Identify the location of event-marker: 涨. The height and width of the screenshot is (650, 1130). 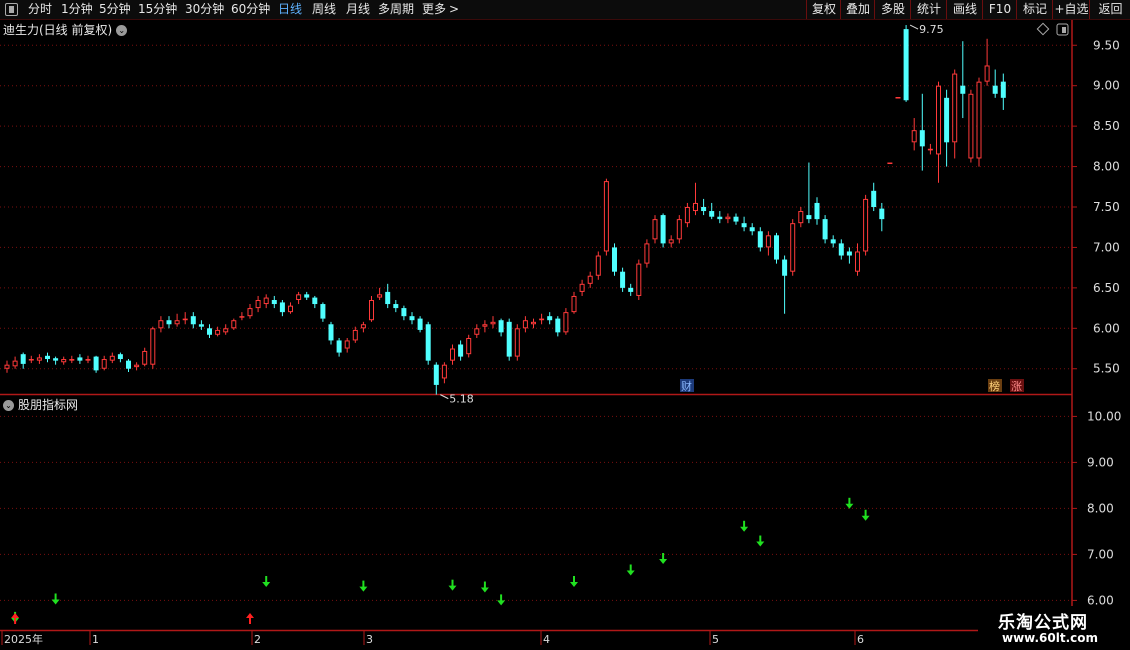
(1016, 386).